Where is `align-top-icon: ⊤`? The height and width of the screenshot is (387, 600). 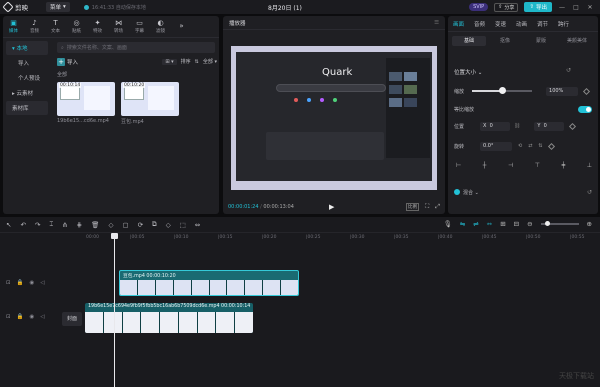 align-top-icon: ⊤ is located at coordinates (537, 165).